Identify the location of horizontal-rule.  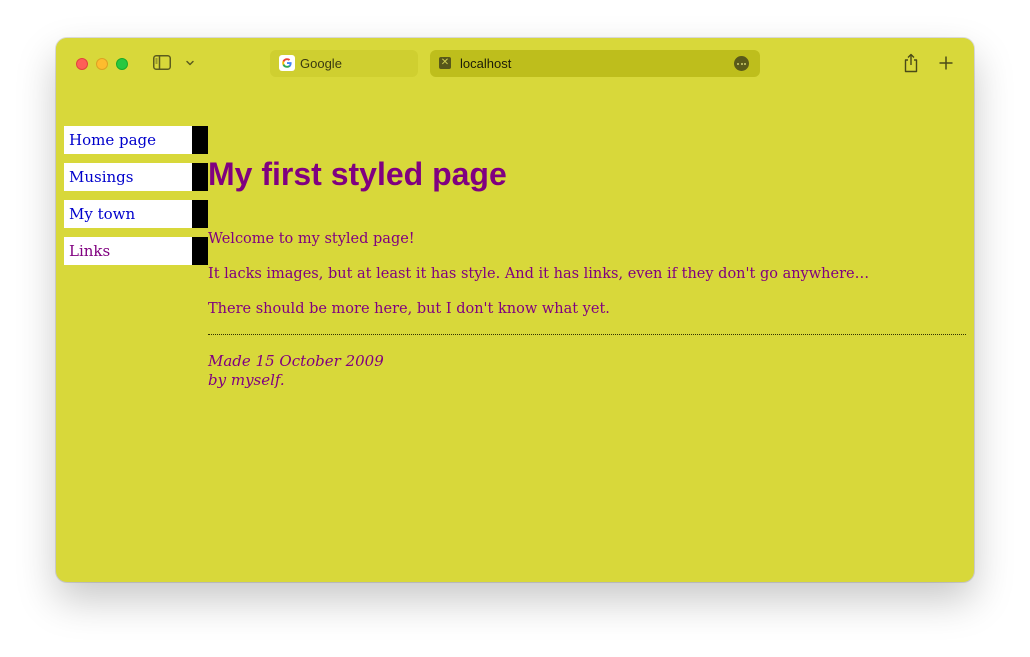
(587, 334).